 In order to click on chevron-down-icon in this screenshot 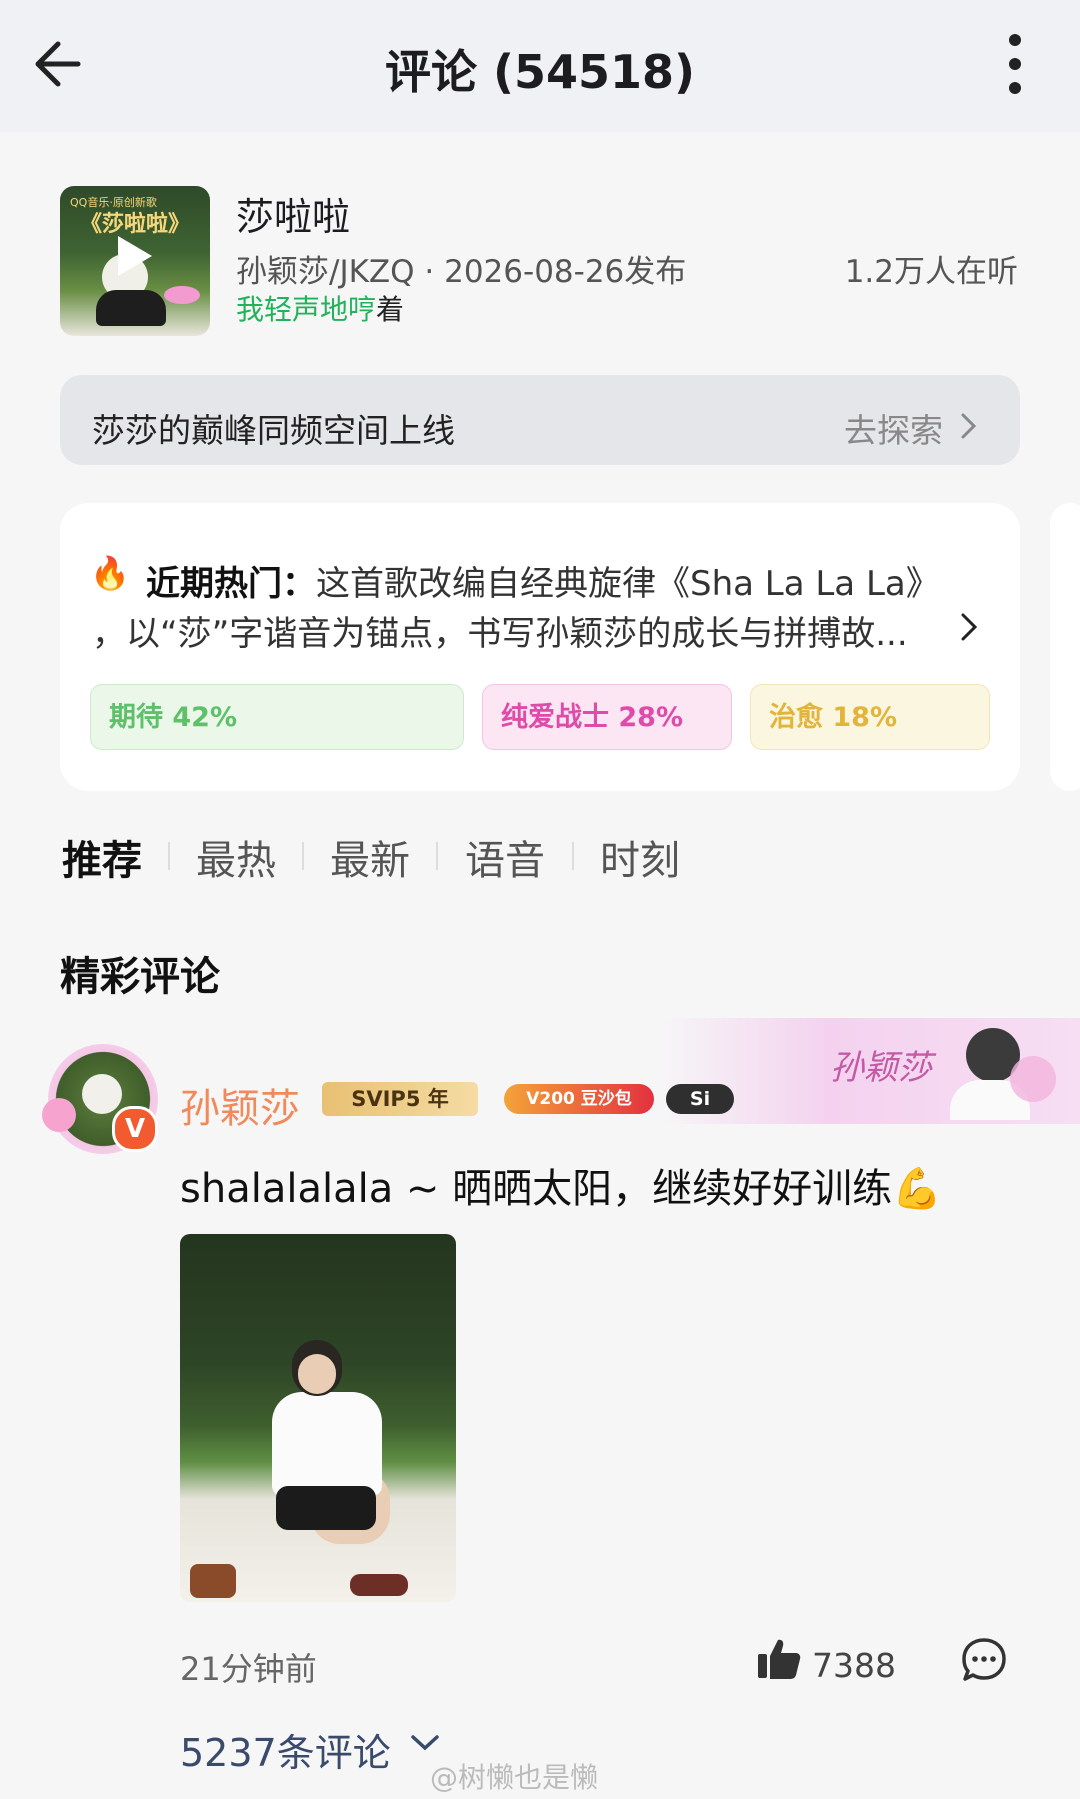, I will do `click(425, 1743)`.